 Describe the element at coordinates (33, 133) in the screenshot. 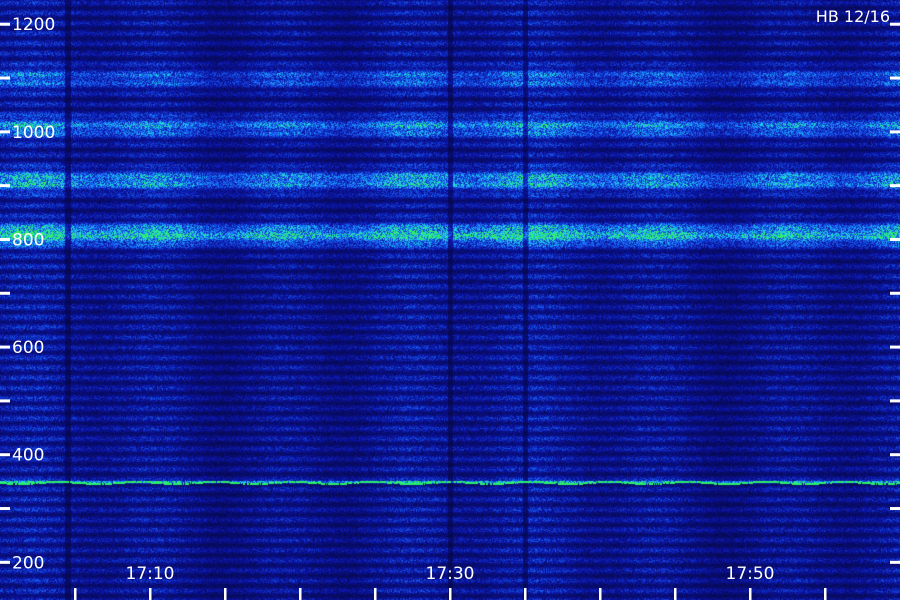

I see `y-tick-label: 1000` at that location.